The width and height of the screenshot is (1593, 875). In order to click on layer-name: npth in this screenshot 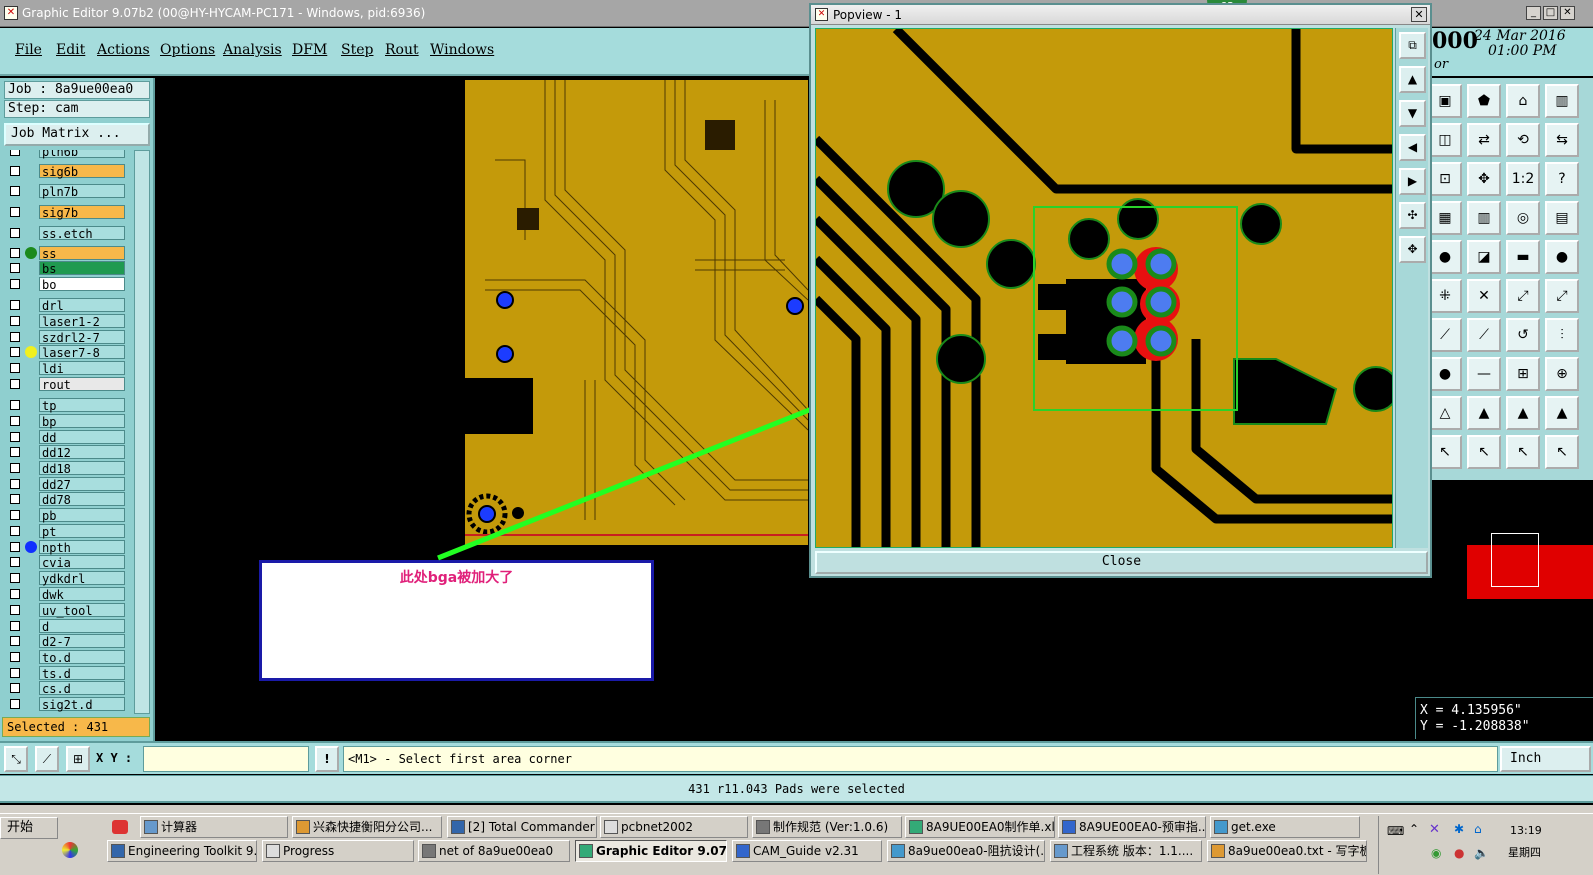, I will do `click(82, 547)`.